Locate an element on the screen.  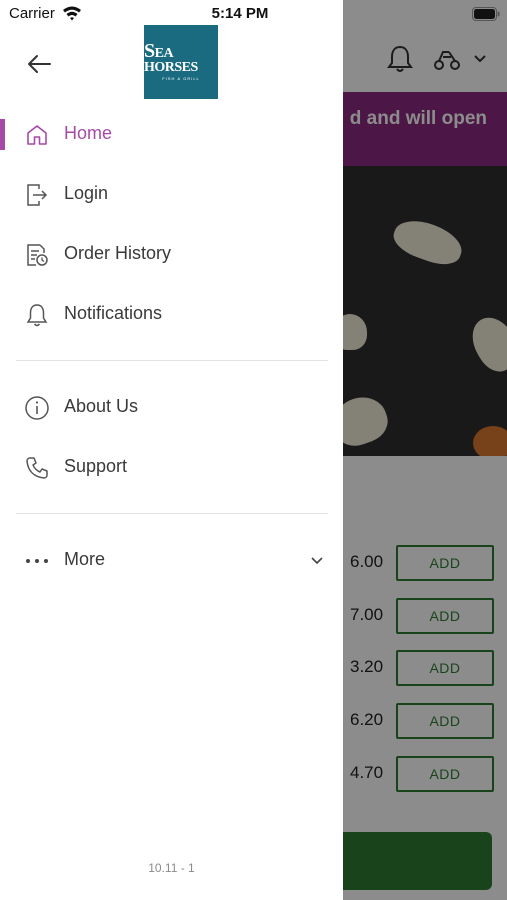
bell-icon is located at coordinates (37, 315).